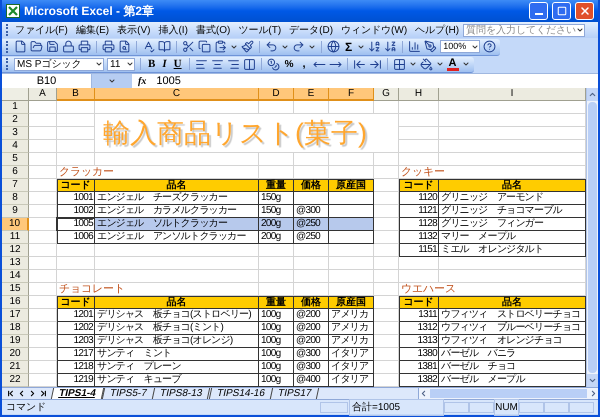 The image size is (600, 417). Describe the element at coordinates (121, 64) in the screenshot. I see `font-size-field: 11` at that location.